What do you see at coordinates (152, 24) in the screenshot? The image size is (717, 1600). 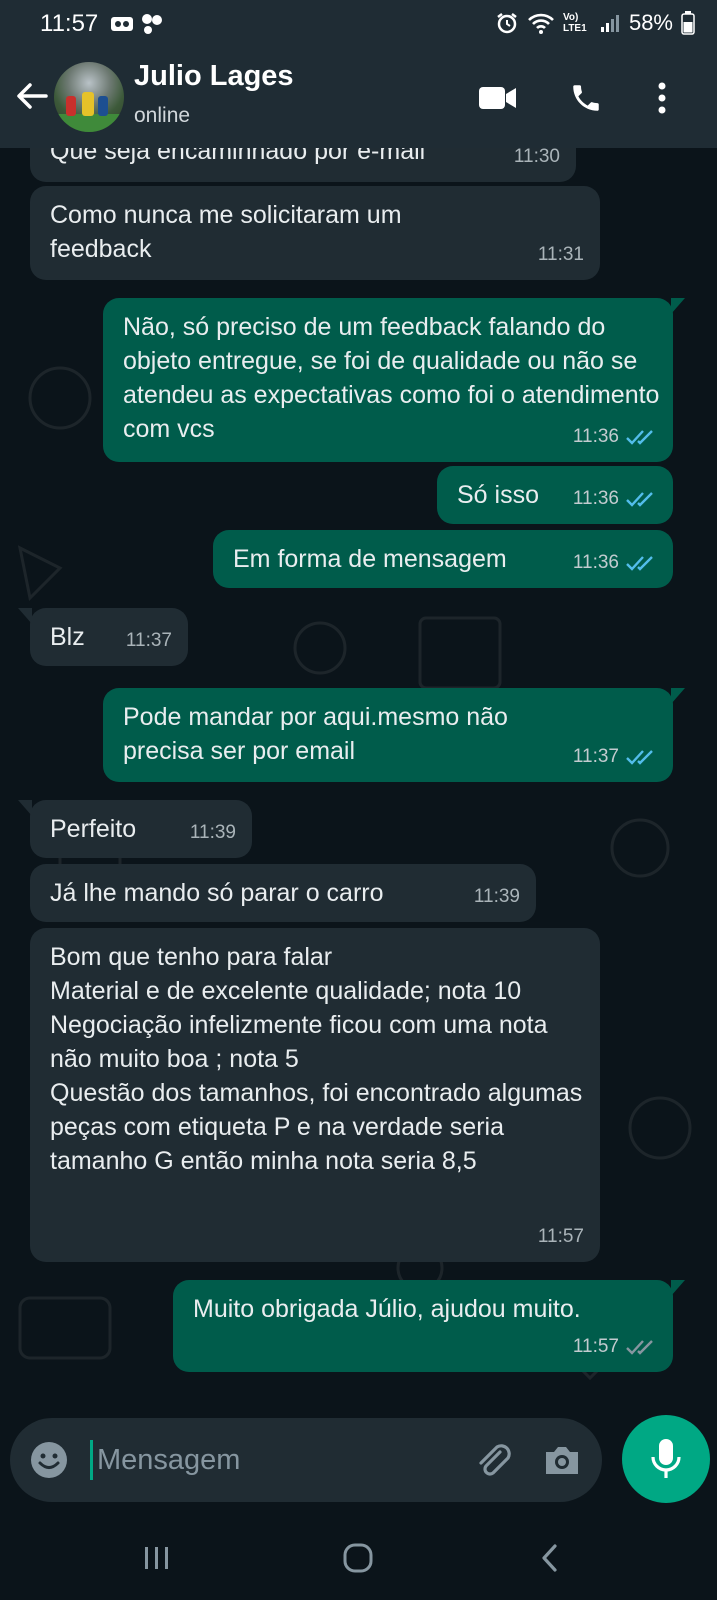 I see `cast-icon` at bounding box center [152, 24].